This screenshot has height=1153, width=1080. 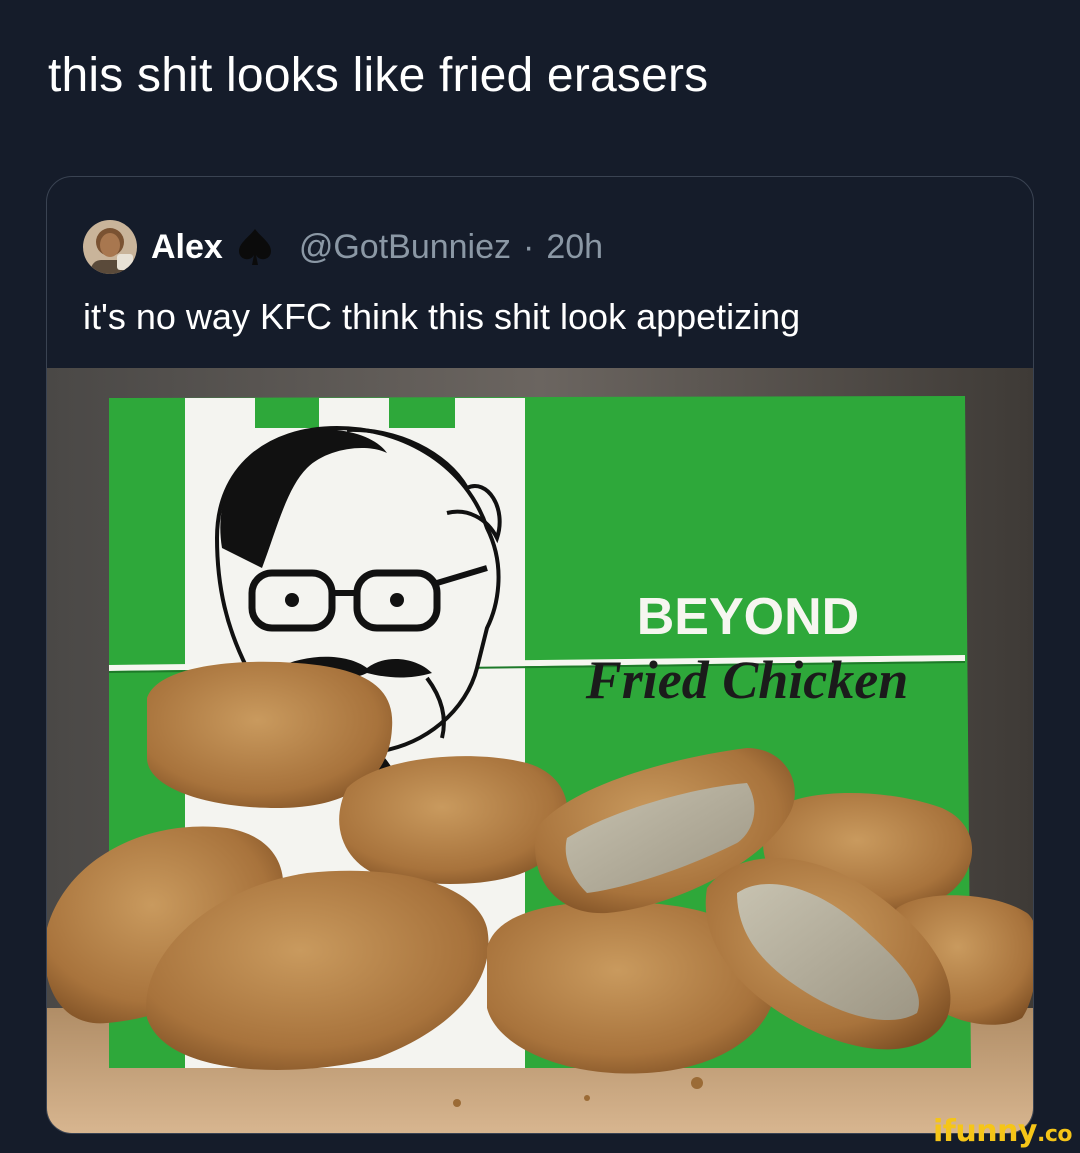 What do you see at coordinates (110, 247) in the screenshot?
I see `avatar` at bounding box center [110, 247].